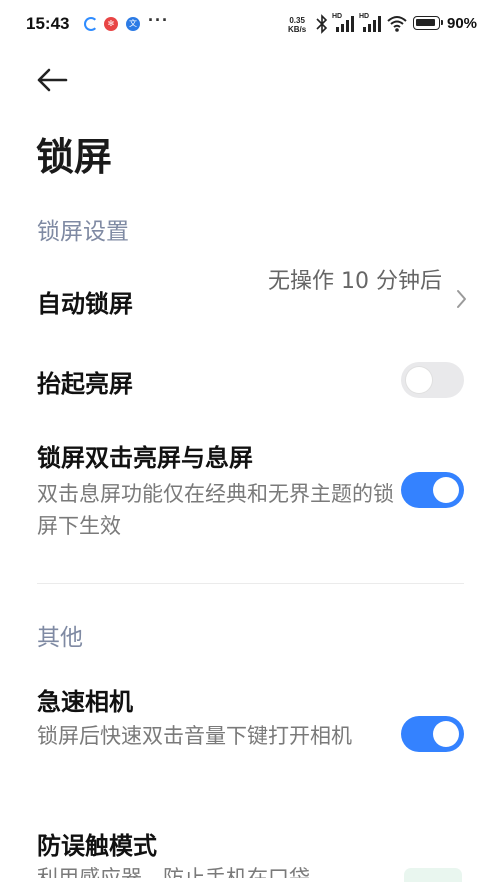 The image size is (500, 882). What do you see at coordinates (432, 490) in the screenshot?
I see `double-tap-toggle` at bounding box center [432, 490].